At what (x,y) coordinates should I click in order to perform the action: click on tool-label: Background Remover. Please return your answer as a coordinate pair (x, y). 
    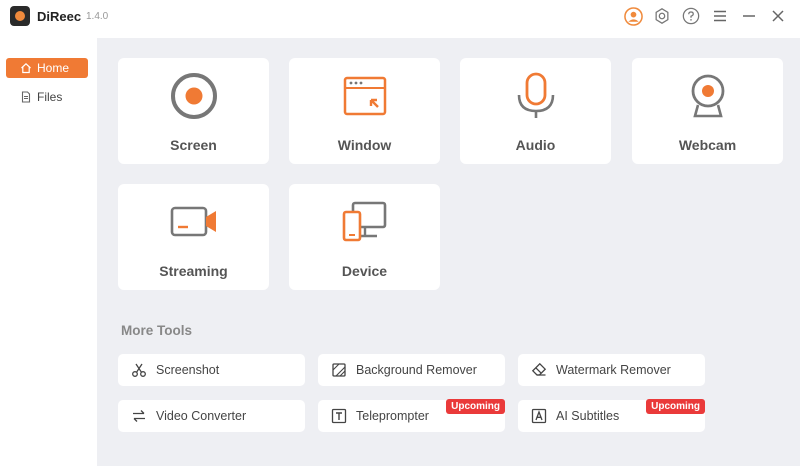
    Looking at the image, I should click on (416, 370).